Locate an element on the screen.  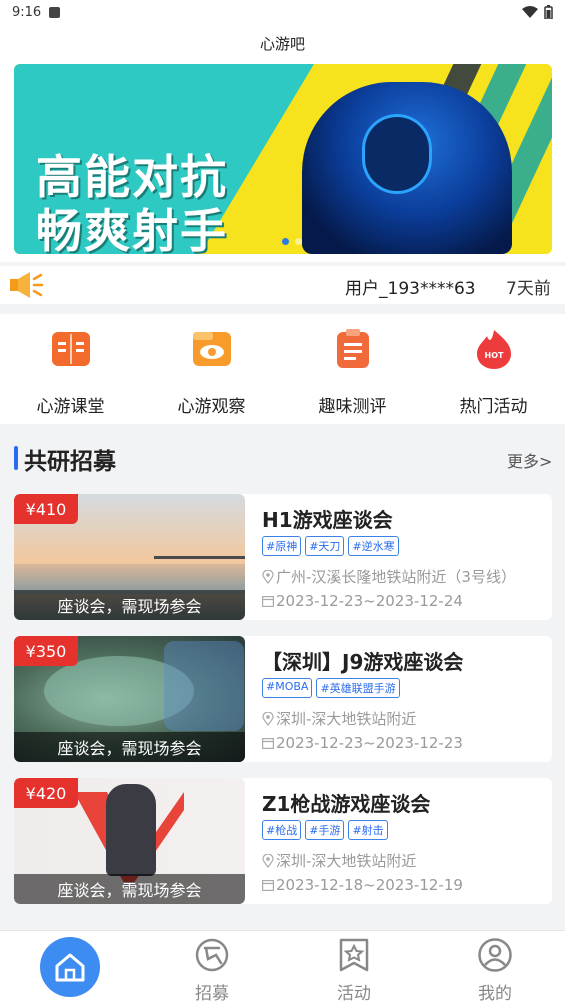
quick-label: 热门活动 is located at coordinates (493, 407).